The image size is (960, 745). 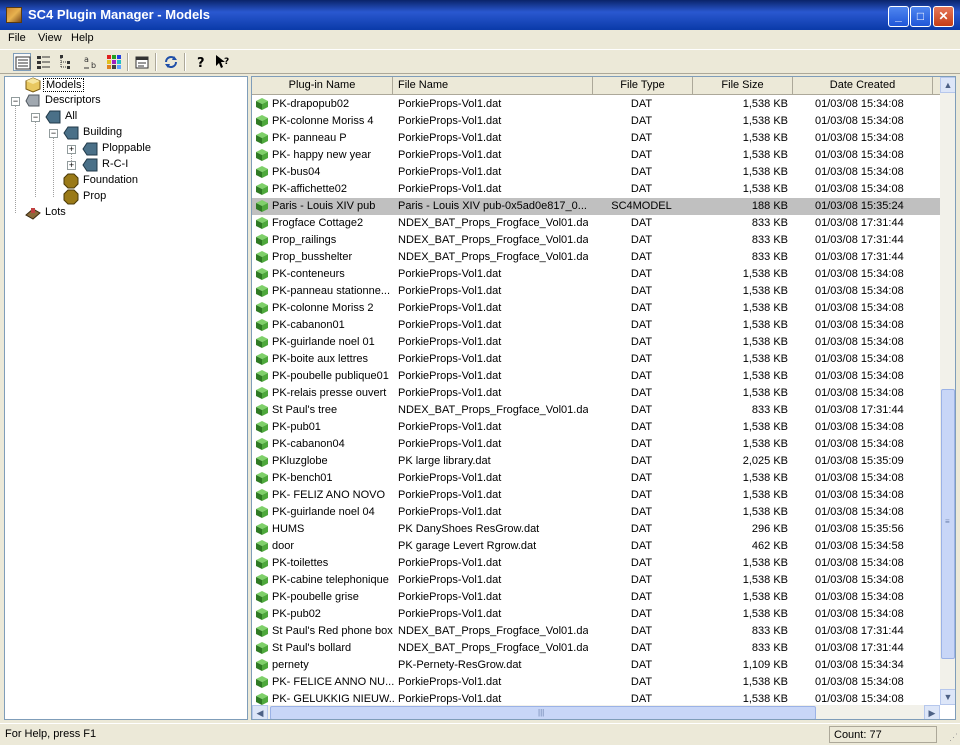 I want to click on minimize-button: _, so click(x=898, y=16).